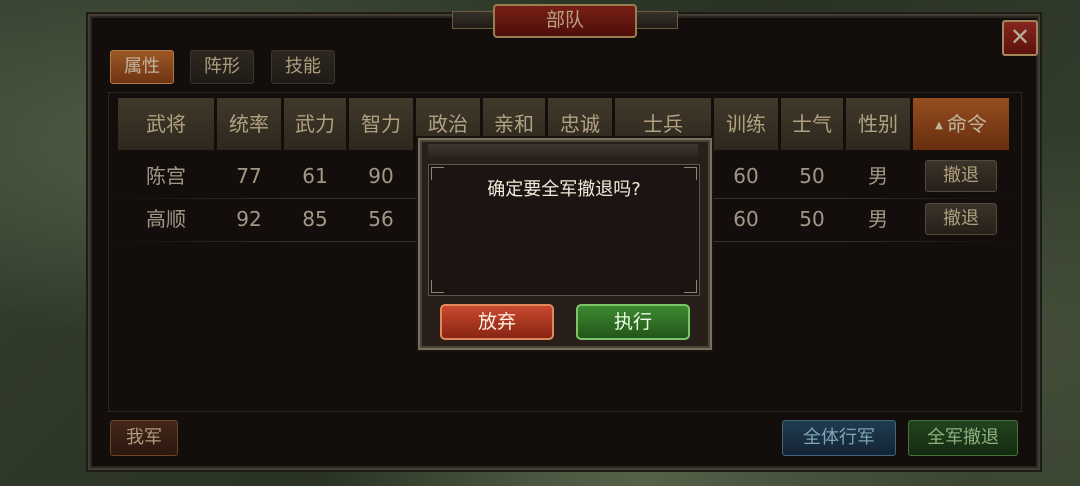 This screenshot has height=486, width=1080. What do you see at coordinates (564, 189) in the screenshot?
I see `dialog-message: 确定要全军撤退吗?` at bounding box center [564, 189].